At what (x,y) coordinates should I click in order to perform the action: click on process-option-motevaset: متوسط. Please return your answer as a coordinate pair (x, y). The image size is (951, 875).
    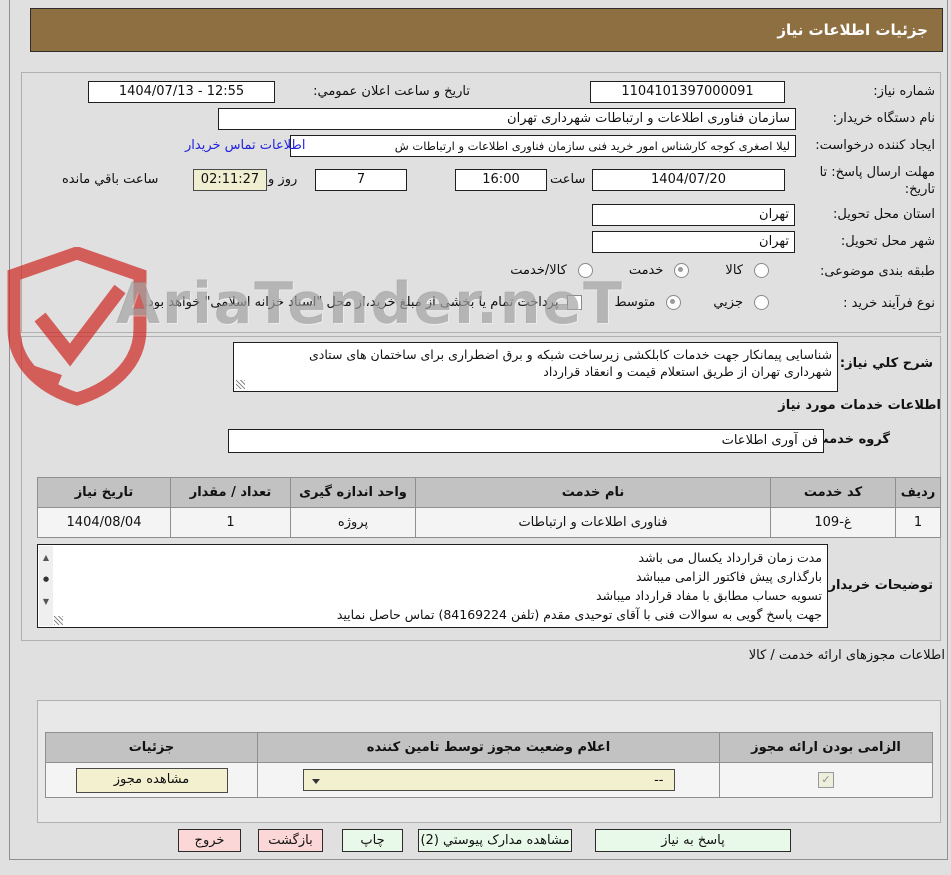
    Looking at the image, I should click on (648, 302).